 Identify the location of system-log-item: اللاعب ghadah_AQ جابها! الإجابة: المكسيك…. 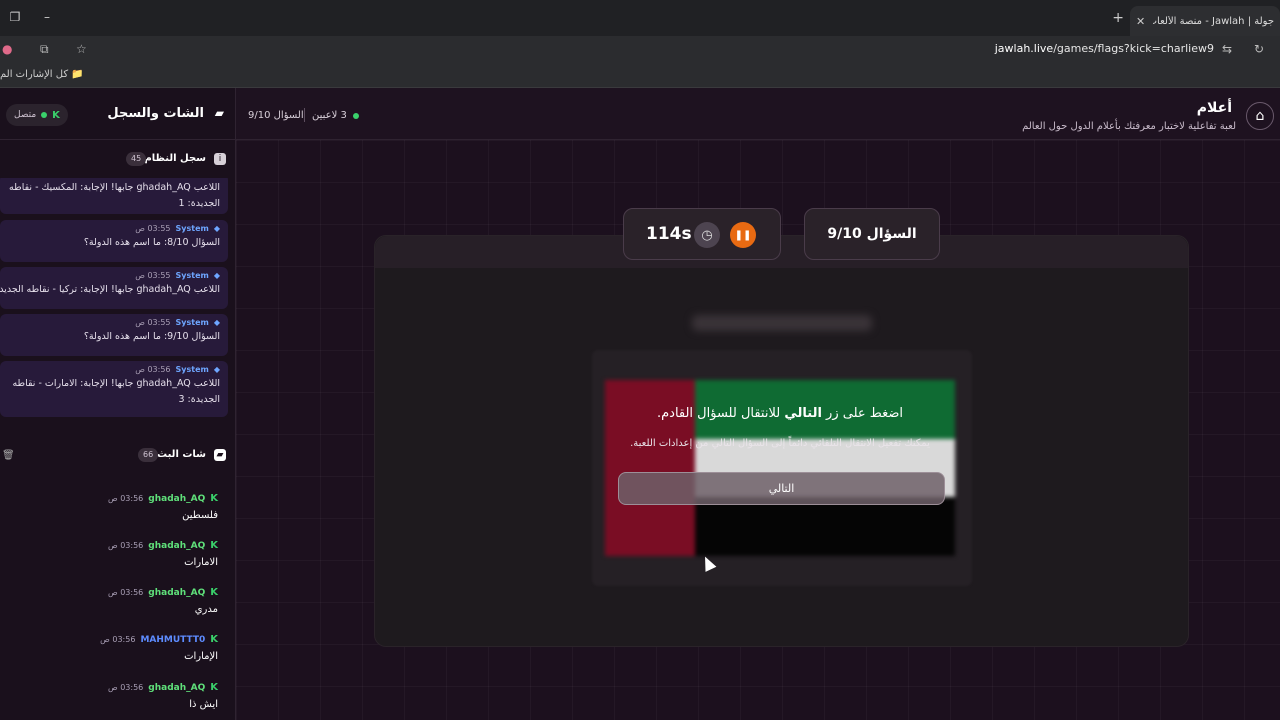
(114, 196).